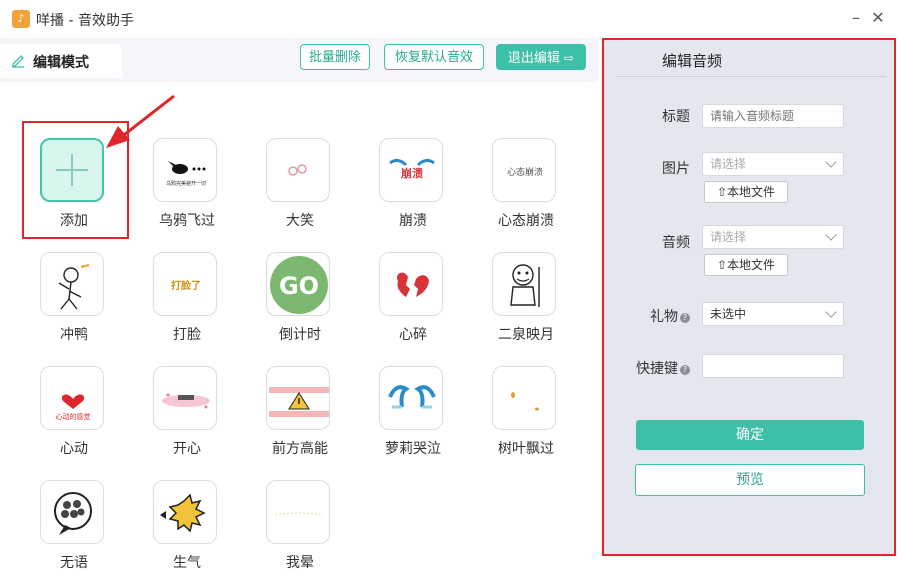 The image size is (900, 572). What do you see at coordinates (74, 335) in the screenshot?
I see `tile-label: 冲鸭` at bounding box center [74, 335].